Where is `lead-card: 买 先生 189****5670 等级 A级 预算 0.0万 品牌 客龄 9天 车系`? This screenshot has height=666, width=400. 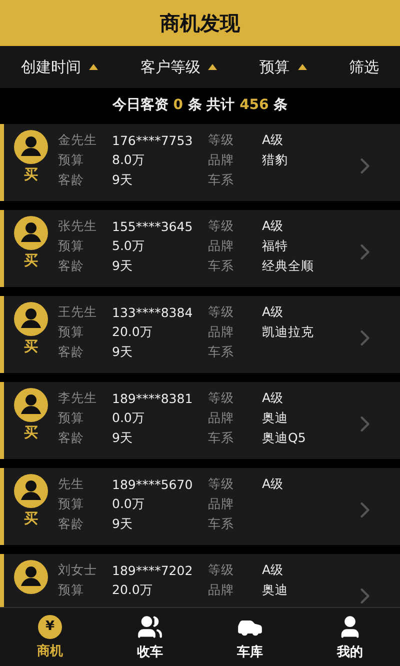
lead-card: 买 先生 189****5670 等级 A级 预算 0.0万 品牌 客龄 9天 车系 is located at coordinates (200, 506).